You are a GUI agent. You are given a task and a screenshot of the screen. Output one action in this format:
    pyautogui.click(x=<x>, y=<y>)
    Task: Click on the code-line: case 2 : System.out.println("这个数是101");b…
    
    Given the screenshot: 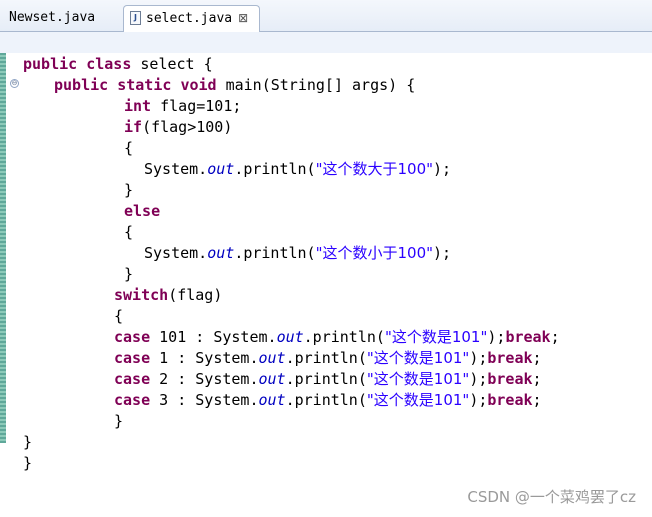 What is the action you would take?
    pyautogui.click(x=328, y=379)
    